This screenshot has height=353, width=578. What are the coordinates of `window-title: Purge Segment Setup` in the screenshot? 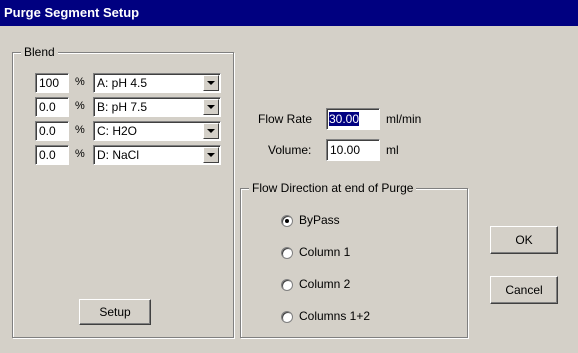 It's located at (72, 12).